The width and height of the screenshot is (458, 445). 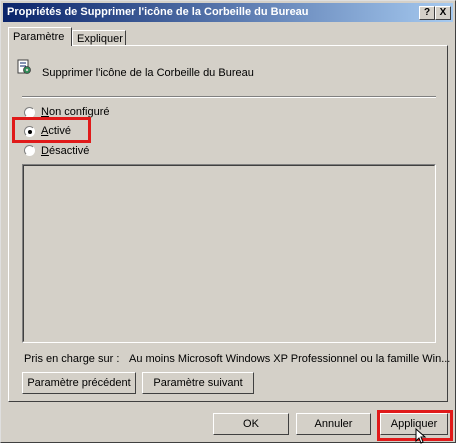 I want to click on tab-expliquer: Expliquer, so click(x=99, y=38).